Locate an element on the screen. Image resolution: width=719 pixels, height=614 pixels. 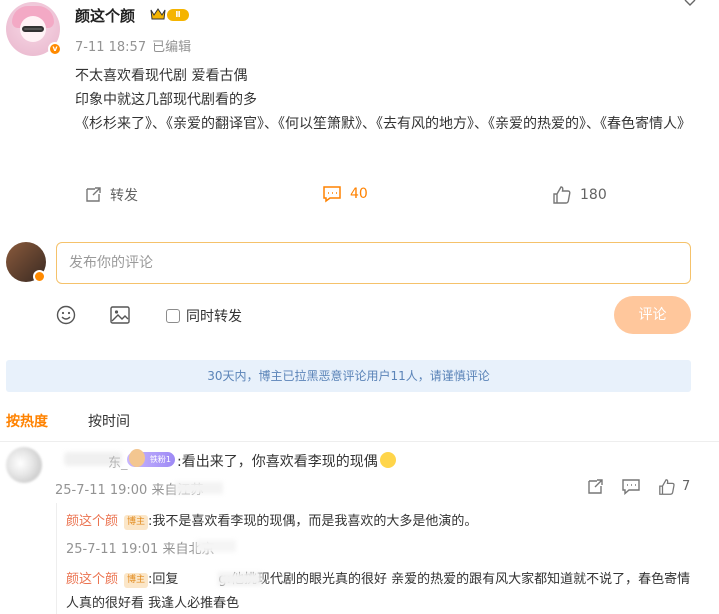
post-time: 7-11 18:57 is located at coordinates (110, 47).